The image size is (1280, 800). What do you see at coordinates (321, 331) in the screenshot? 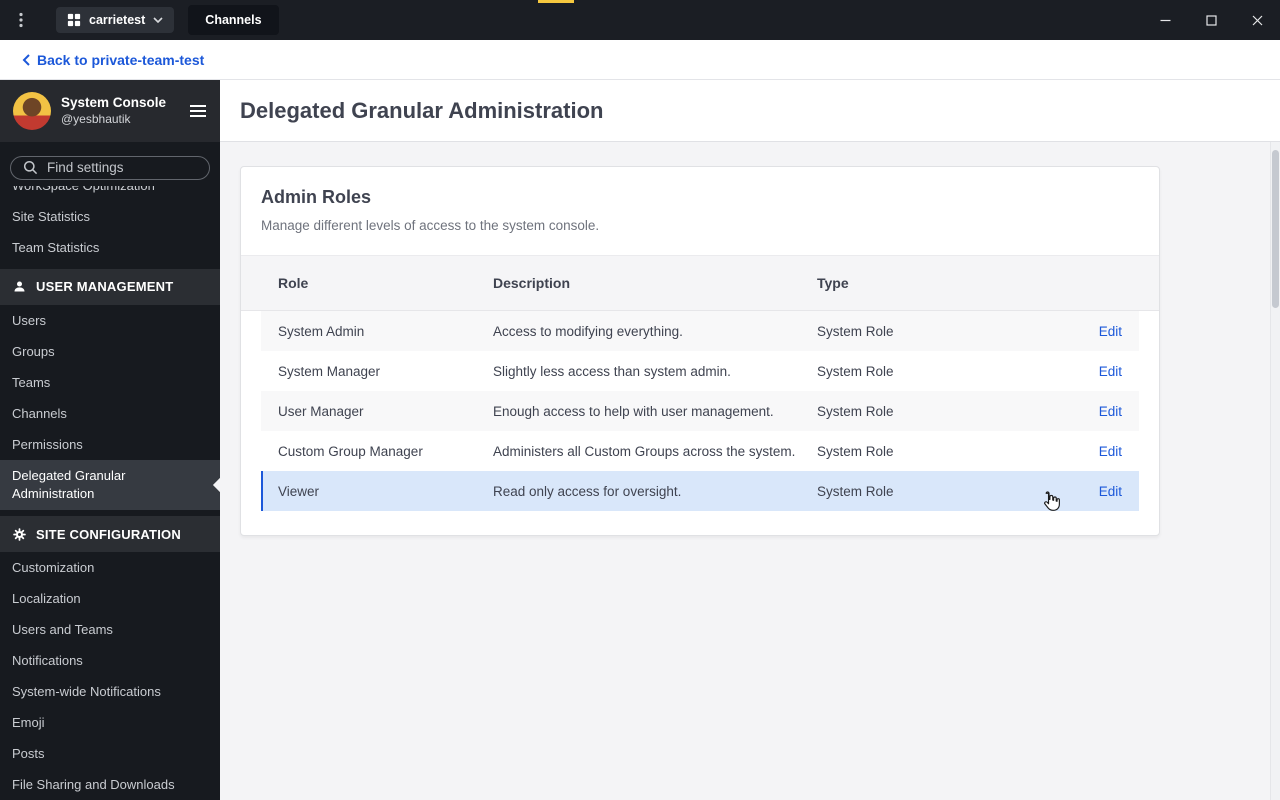
I see `role-cell: System Admin` at bounding box center [321, 331].